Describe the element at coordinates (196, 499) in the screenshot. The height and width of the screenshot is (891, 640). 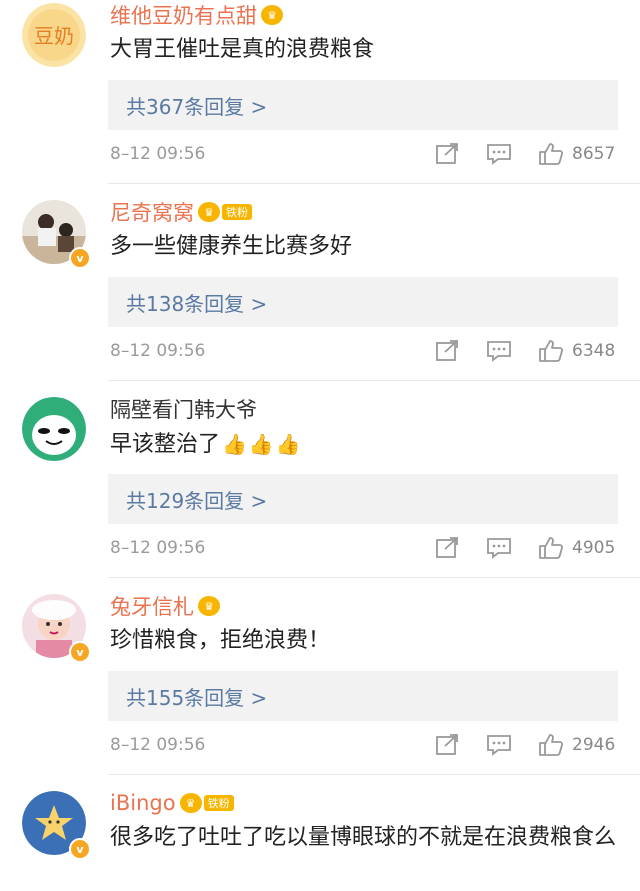
I see `replies-link: 共129条回复 >` at that location.